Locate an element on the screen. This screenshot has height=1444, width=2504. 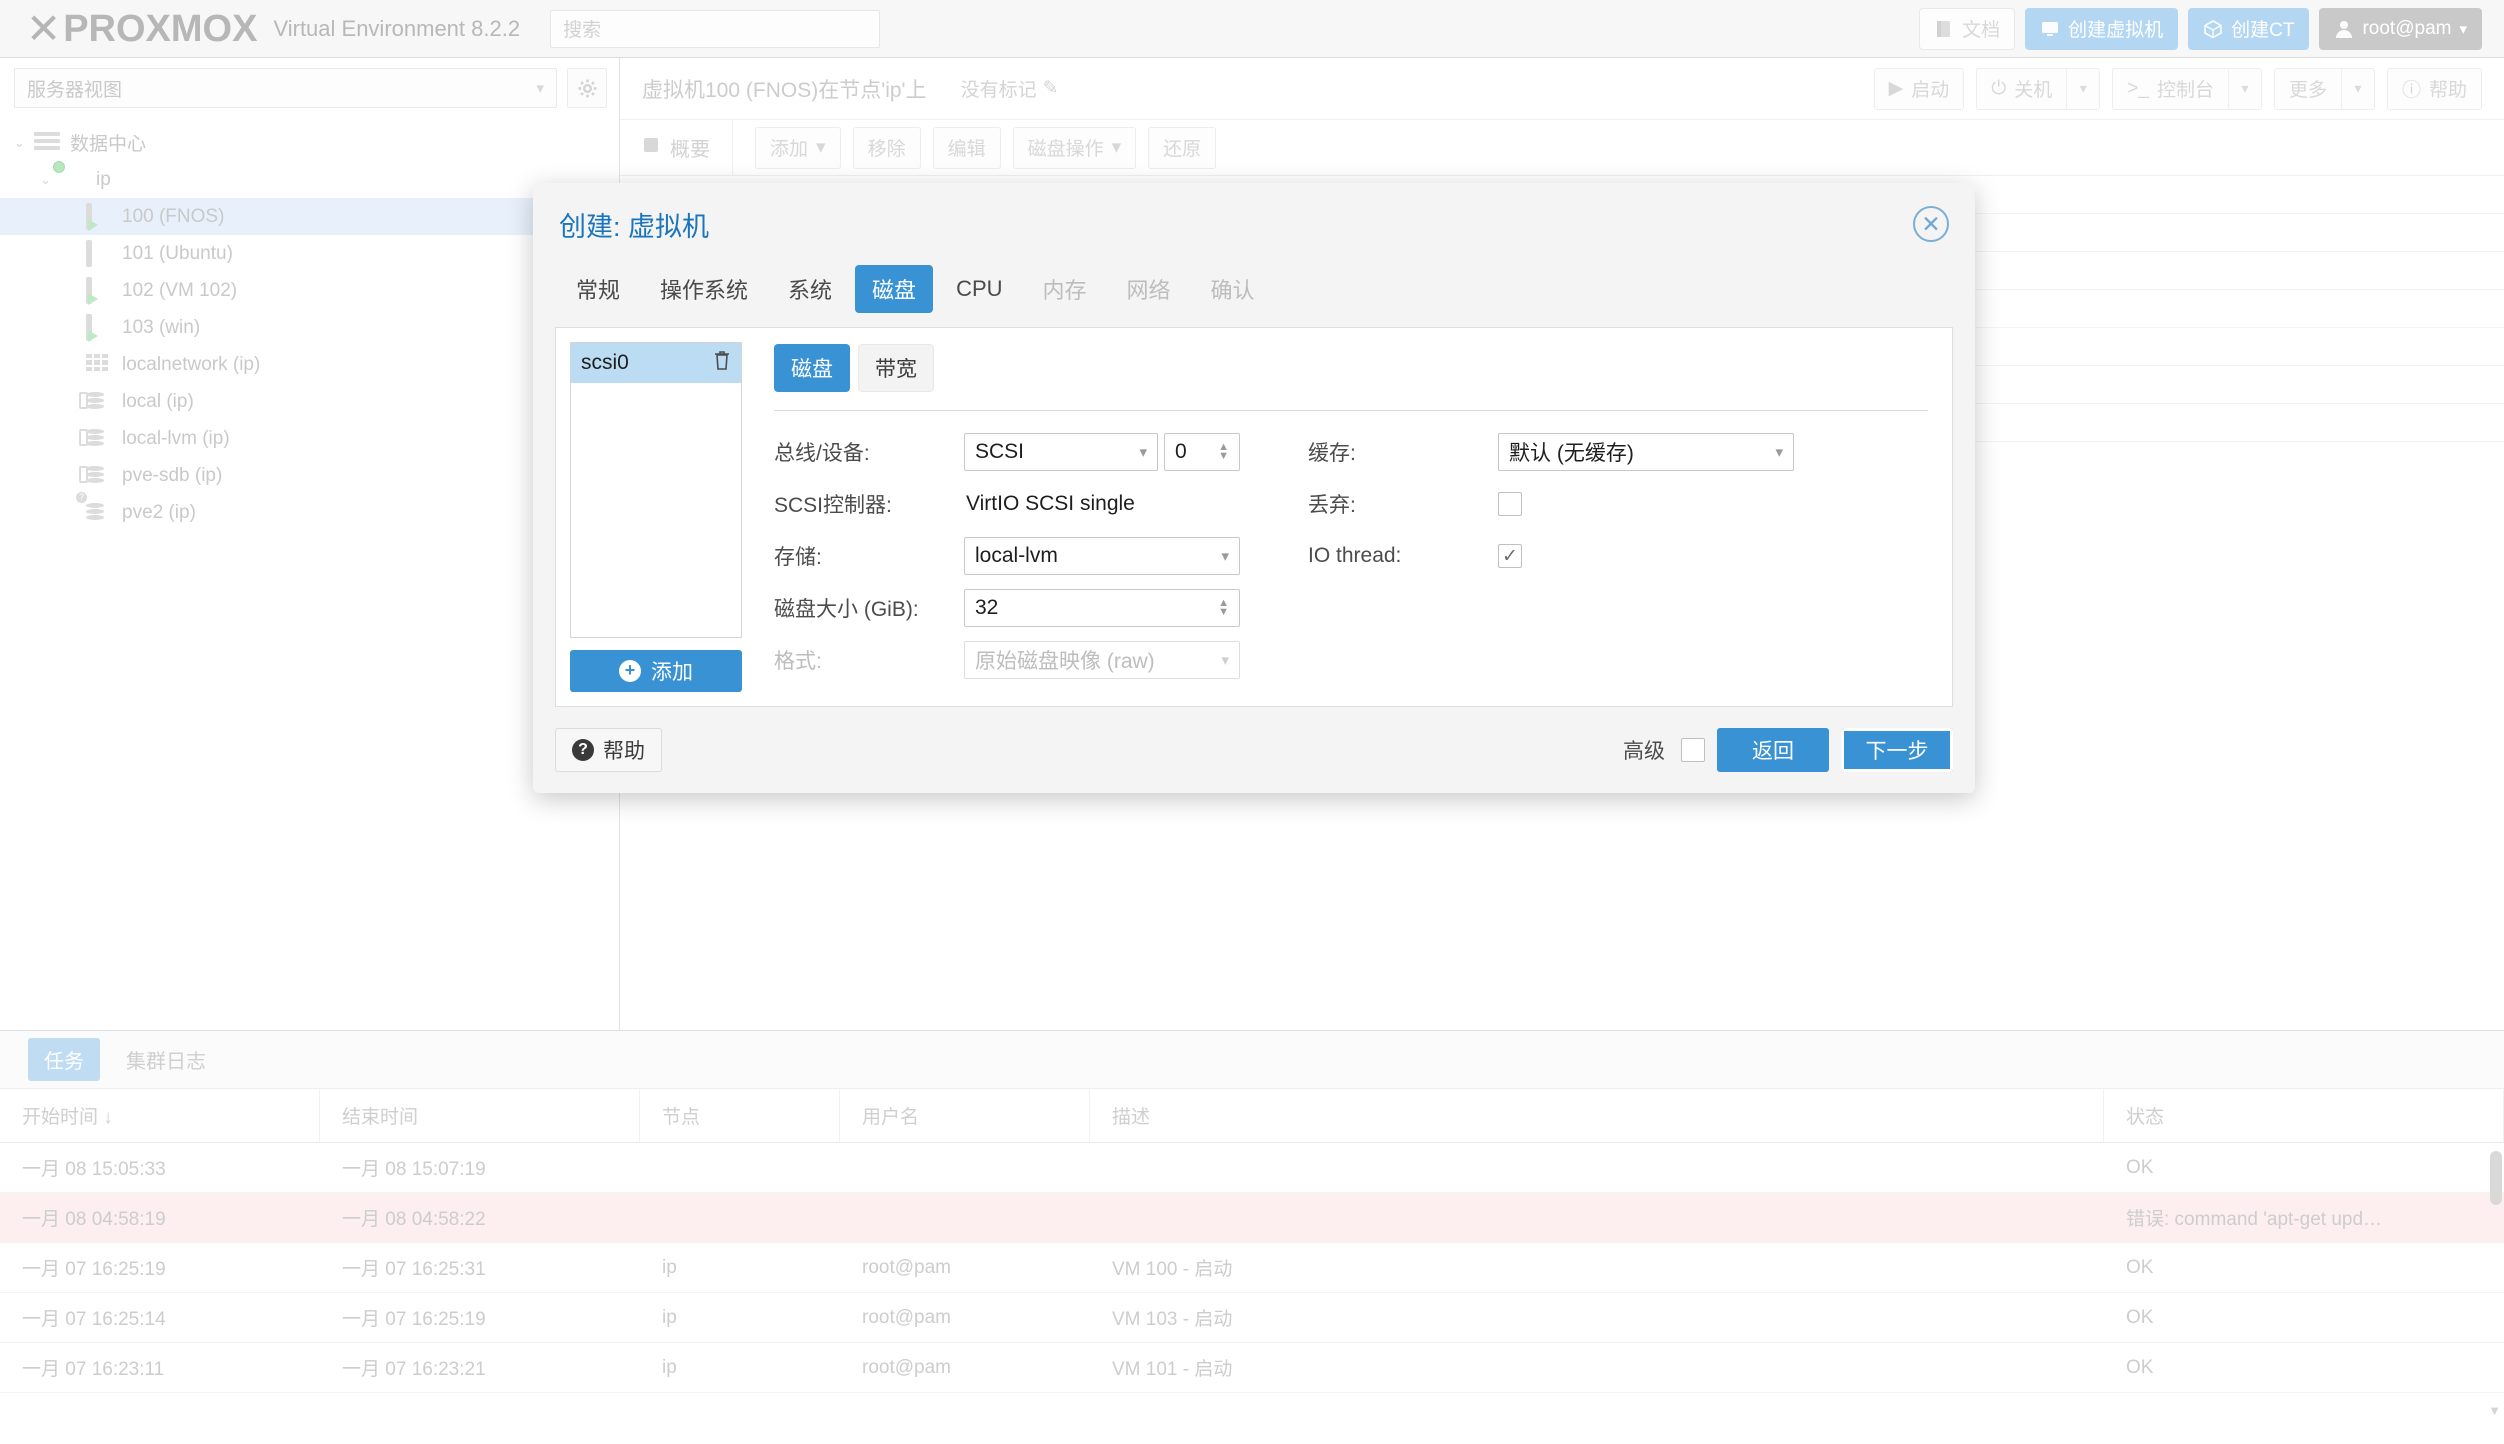
dialog-tab-磁盘: 磁盘 is located at coordinates (894, 289).